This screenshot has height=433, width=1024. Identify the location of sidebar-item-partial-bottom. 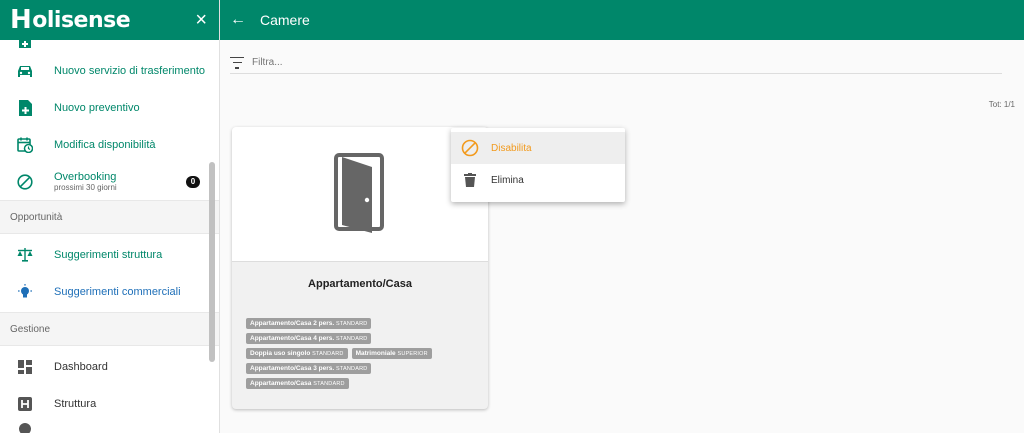
(109, 426).